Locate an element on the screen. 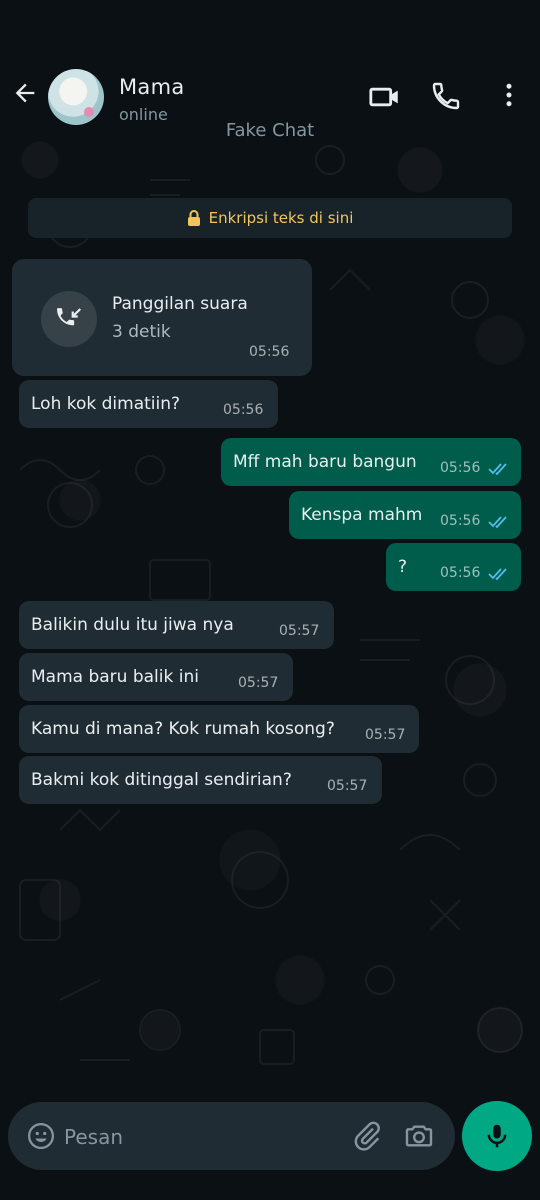  message-composer is located at coordinates (231, 1136).